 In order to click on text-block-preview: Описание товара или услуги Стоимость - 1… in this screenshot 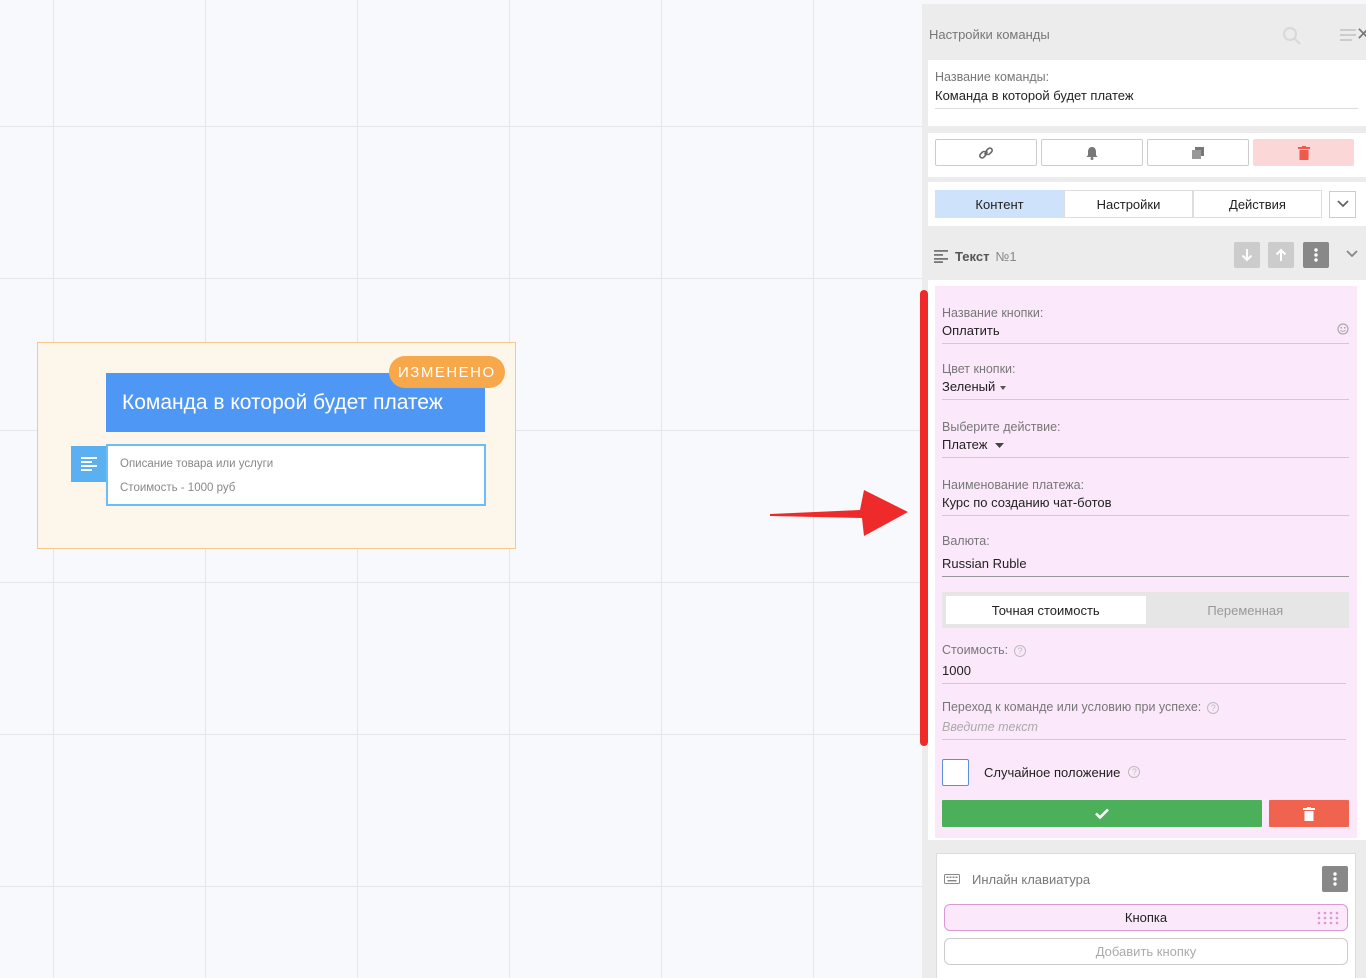, I will do `click(296, 475)`.